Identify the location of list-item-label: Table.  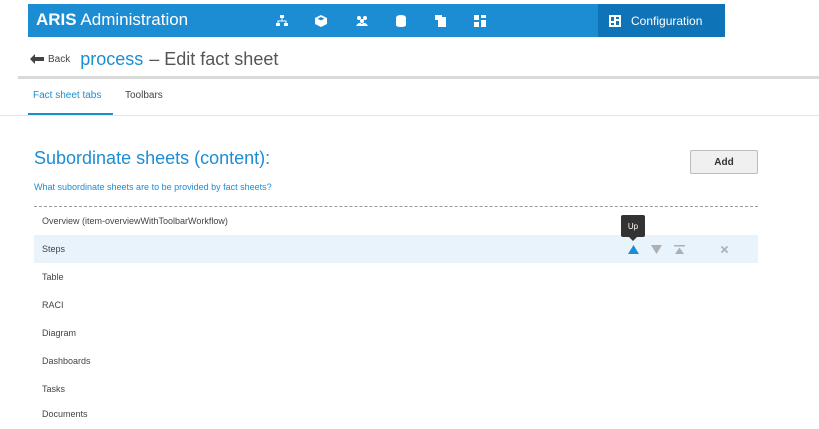
(53, 277).